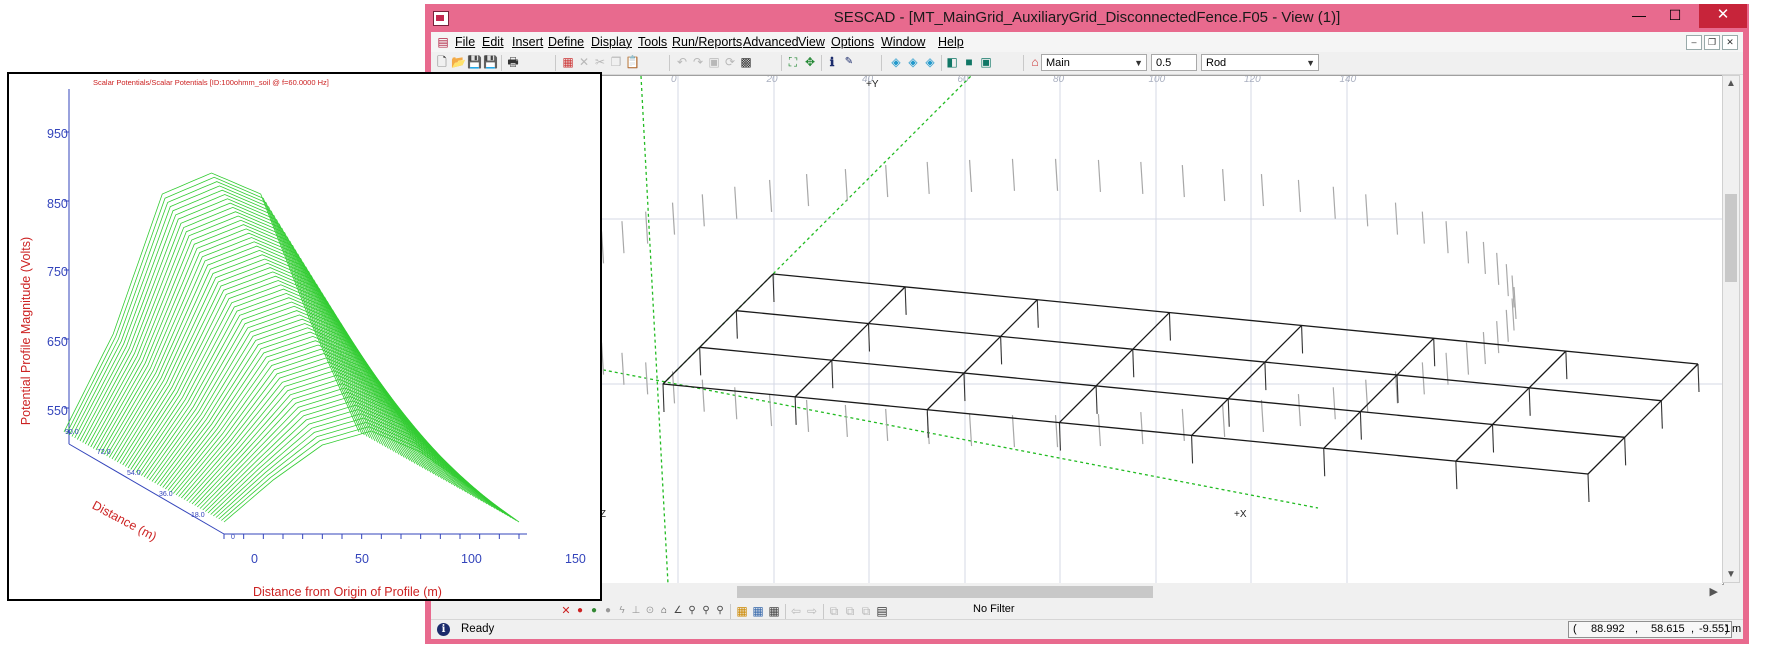 This screenshot has width=1778, height=650. I want to click on table-icon: ▦, so click(774, 611).